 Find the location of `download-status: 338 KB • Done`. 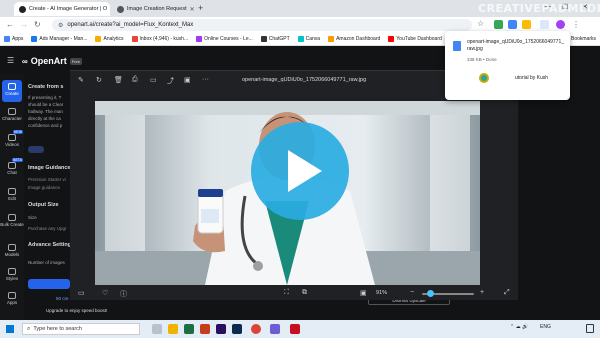

download-status: 338 KB • Done is located at coordinates (482, 59).